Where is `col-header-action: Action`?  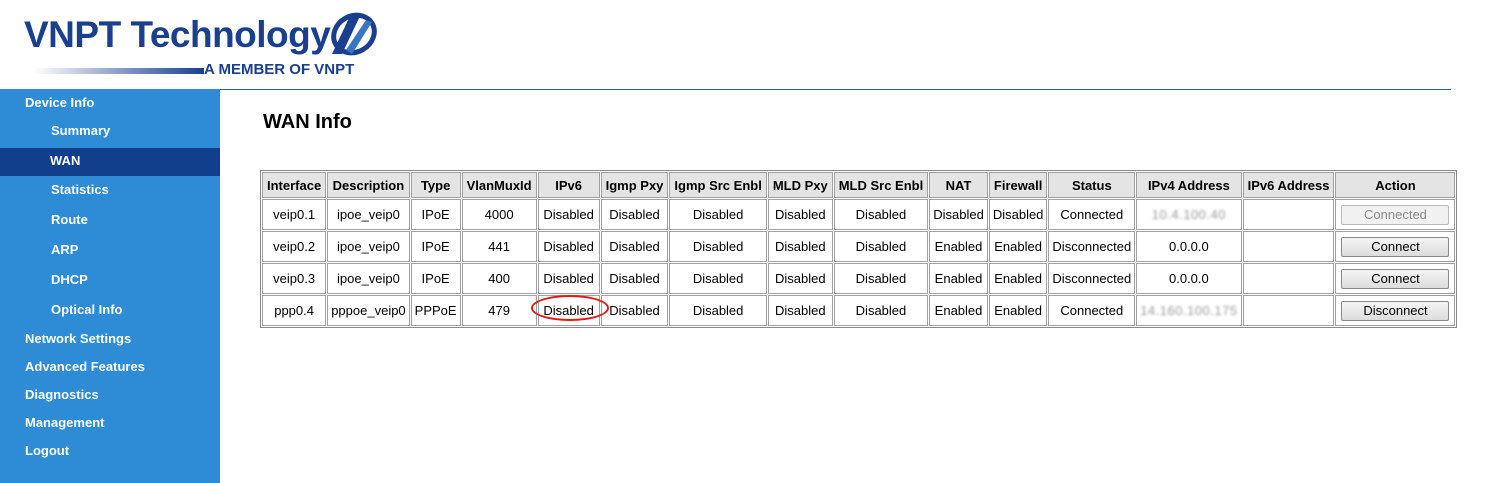 col-header-action: Action is located at coordinates (1395, 185).